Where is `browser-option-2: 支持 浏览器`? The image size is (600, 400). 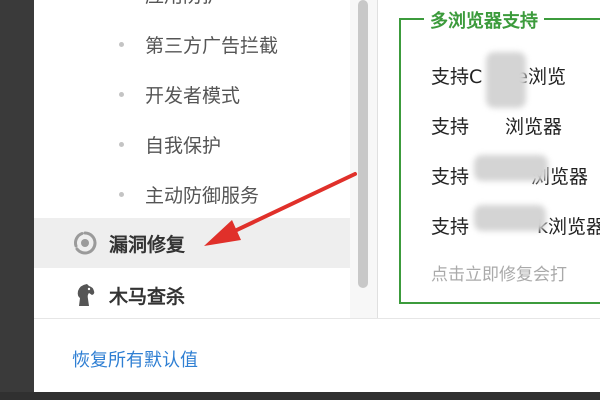
browser-option-2: 支持 浏览器 is located at coordinates (496, 125).